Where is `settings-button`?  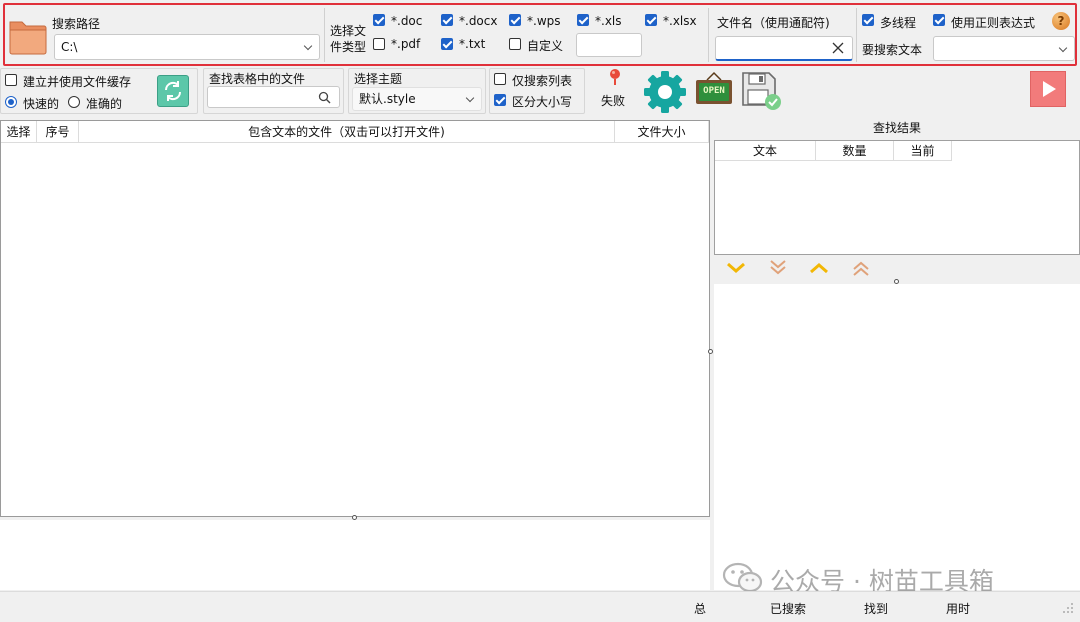 settings-button is located at coordinates (665, 92).